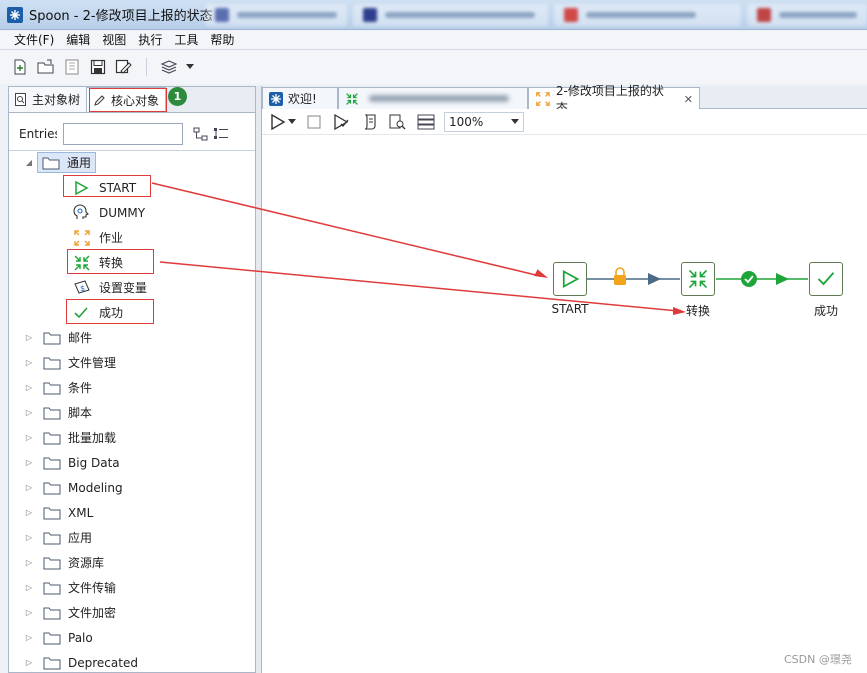 The image size is (867, 673). I want to click on menu-bar: 文件(F) 编辑 视图 执行 工具 帮助, so click(433, 40).